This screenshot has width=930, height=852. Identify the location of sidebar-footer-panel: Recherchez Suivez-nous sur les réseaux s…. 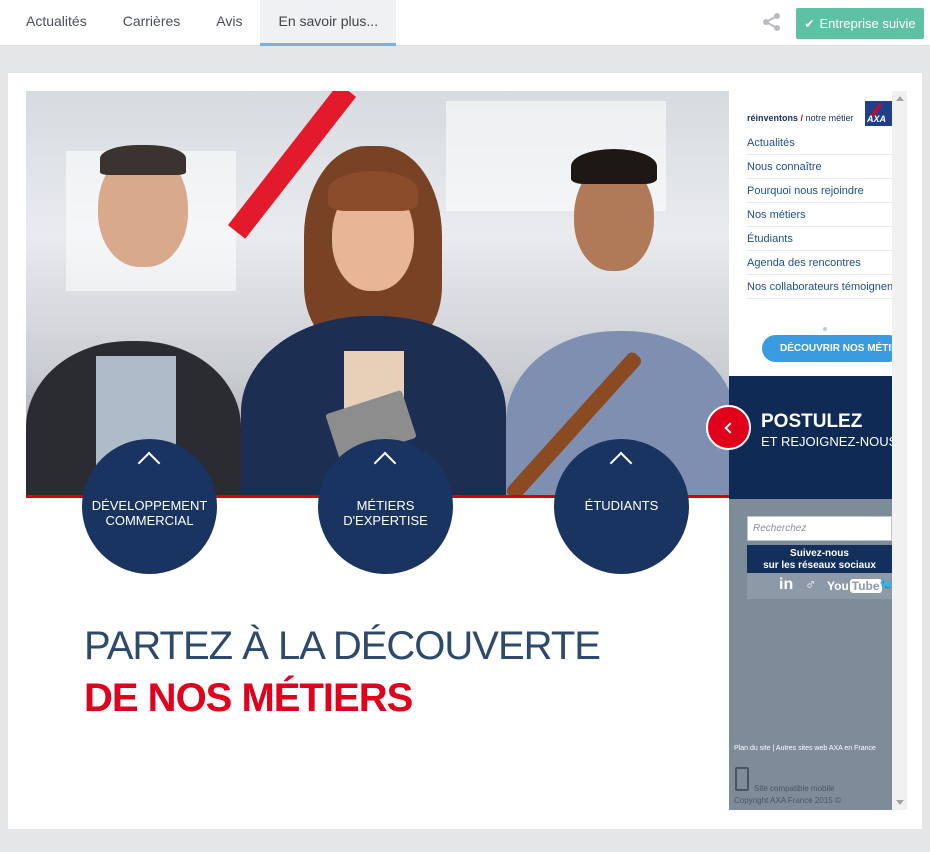
(810, 654).